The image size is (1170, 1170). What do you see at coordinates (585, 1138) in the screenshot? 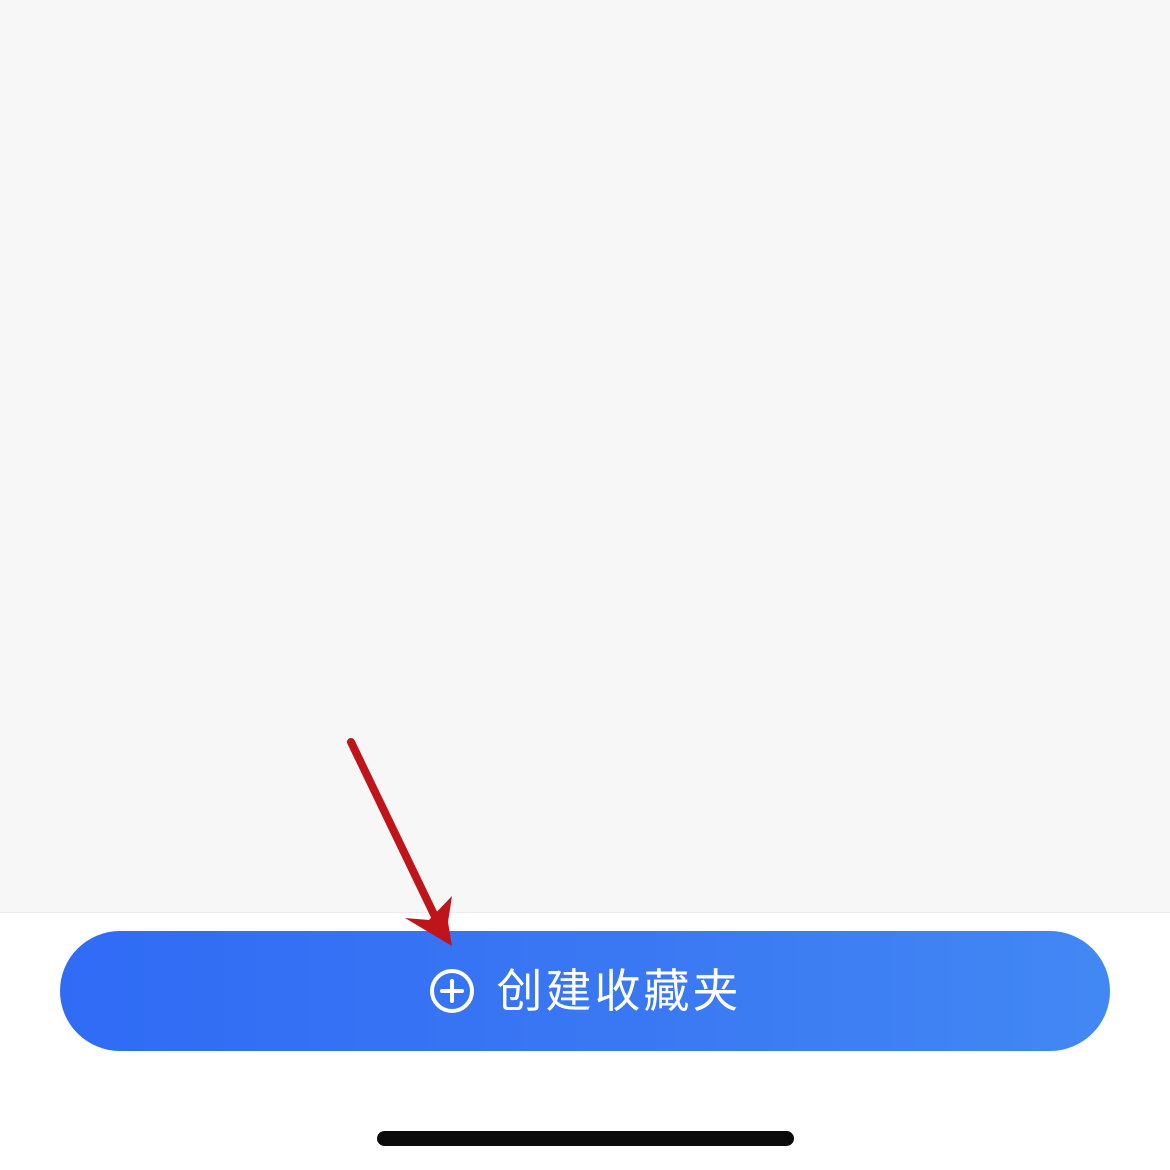
I see `home-indicator` at bounding box center [585, 1138].